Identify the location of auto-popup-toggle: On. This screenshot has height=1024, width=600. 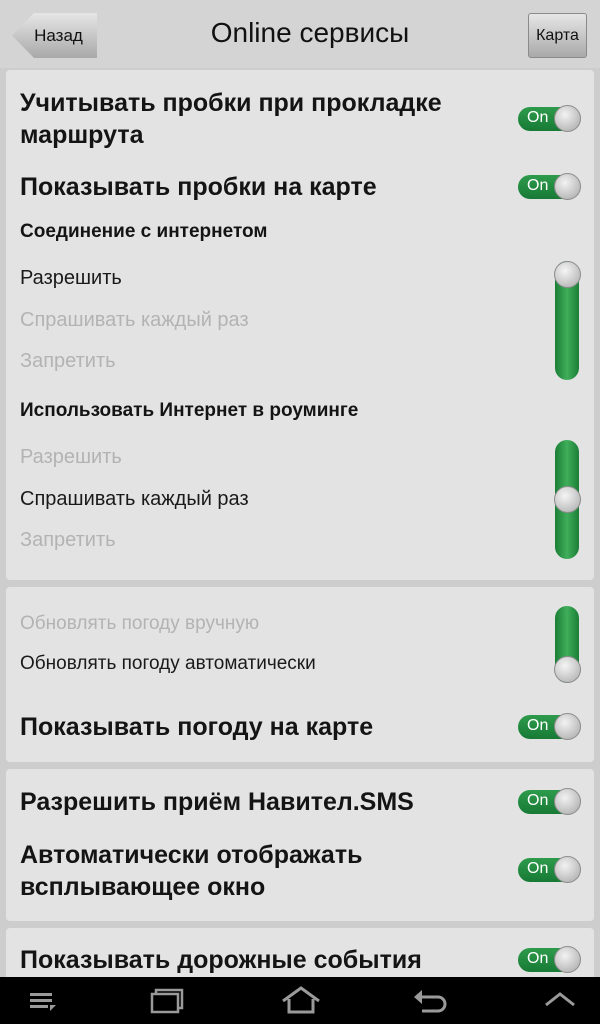
(549, 869).